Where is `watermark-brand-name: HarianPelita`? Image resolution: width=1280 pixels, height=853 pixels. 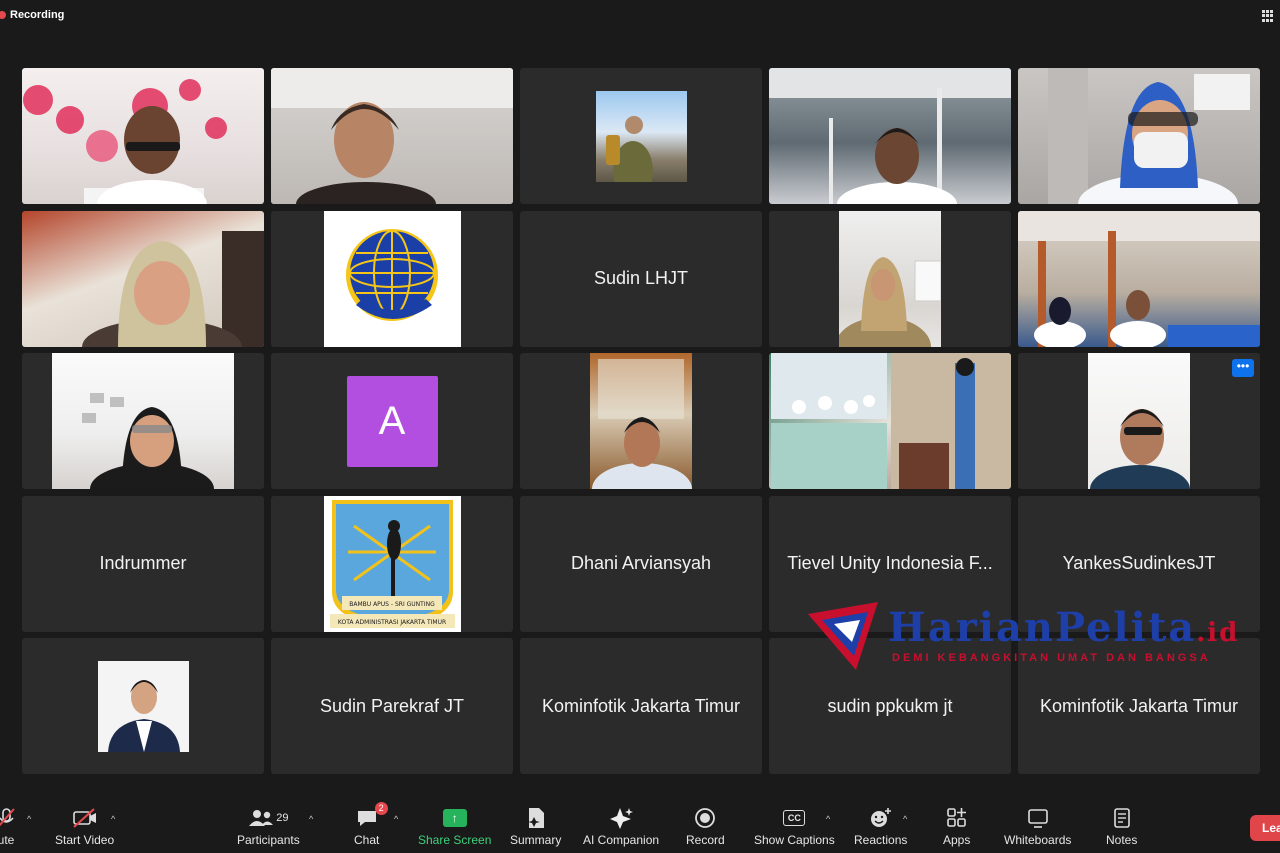 watermark-brand-name: HarianPelita is located at coordinates (1042, 627).